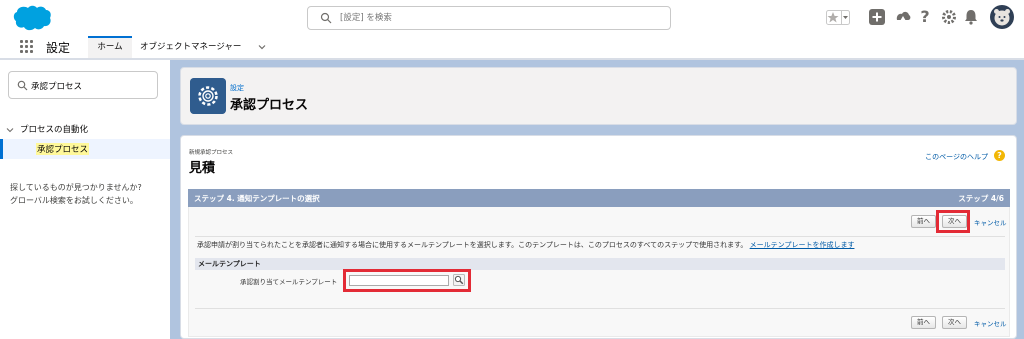 Image resolution: width=1024 pixels, height=339 pixels. What do you see at coordinates (58, 48) in the screenshot?
I see `app-name: 設定` at bounding box center [58, 48].